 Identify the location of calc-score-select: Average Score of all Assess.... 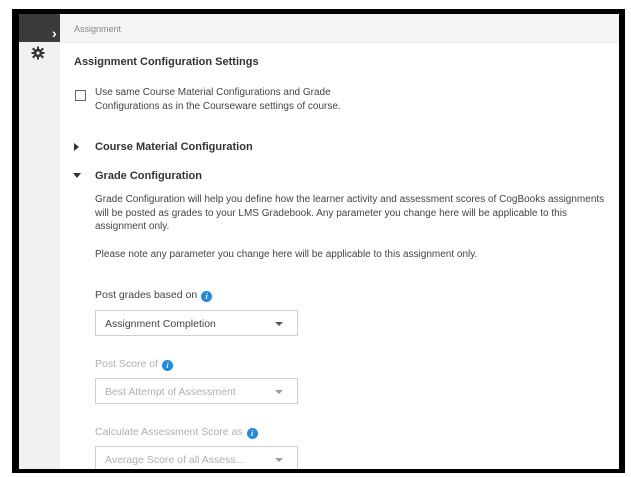
(196, 457).